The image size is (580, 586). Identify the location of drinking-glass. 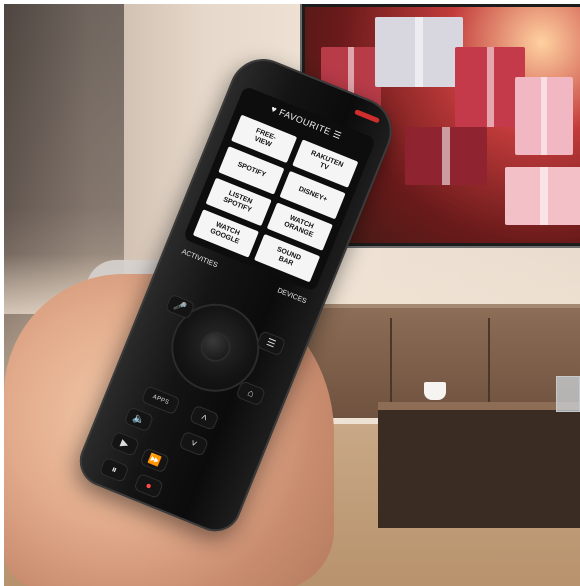
(568, 394).